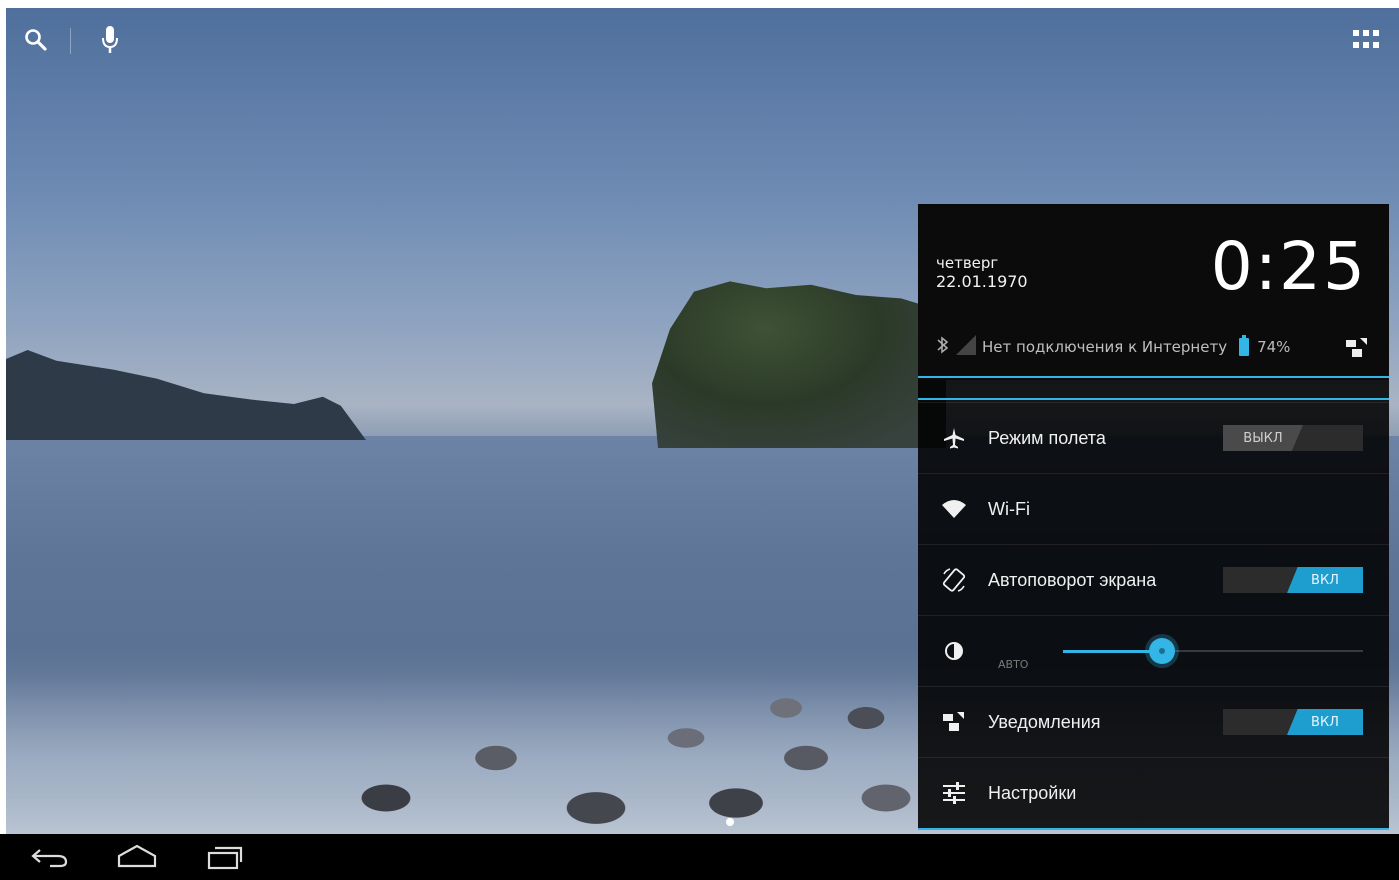 This screenshot has height=880, width=1399. I want to click on auto-rotate-state: ВКЛ, so click(1325, 580).